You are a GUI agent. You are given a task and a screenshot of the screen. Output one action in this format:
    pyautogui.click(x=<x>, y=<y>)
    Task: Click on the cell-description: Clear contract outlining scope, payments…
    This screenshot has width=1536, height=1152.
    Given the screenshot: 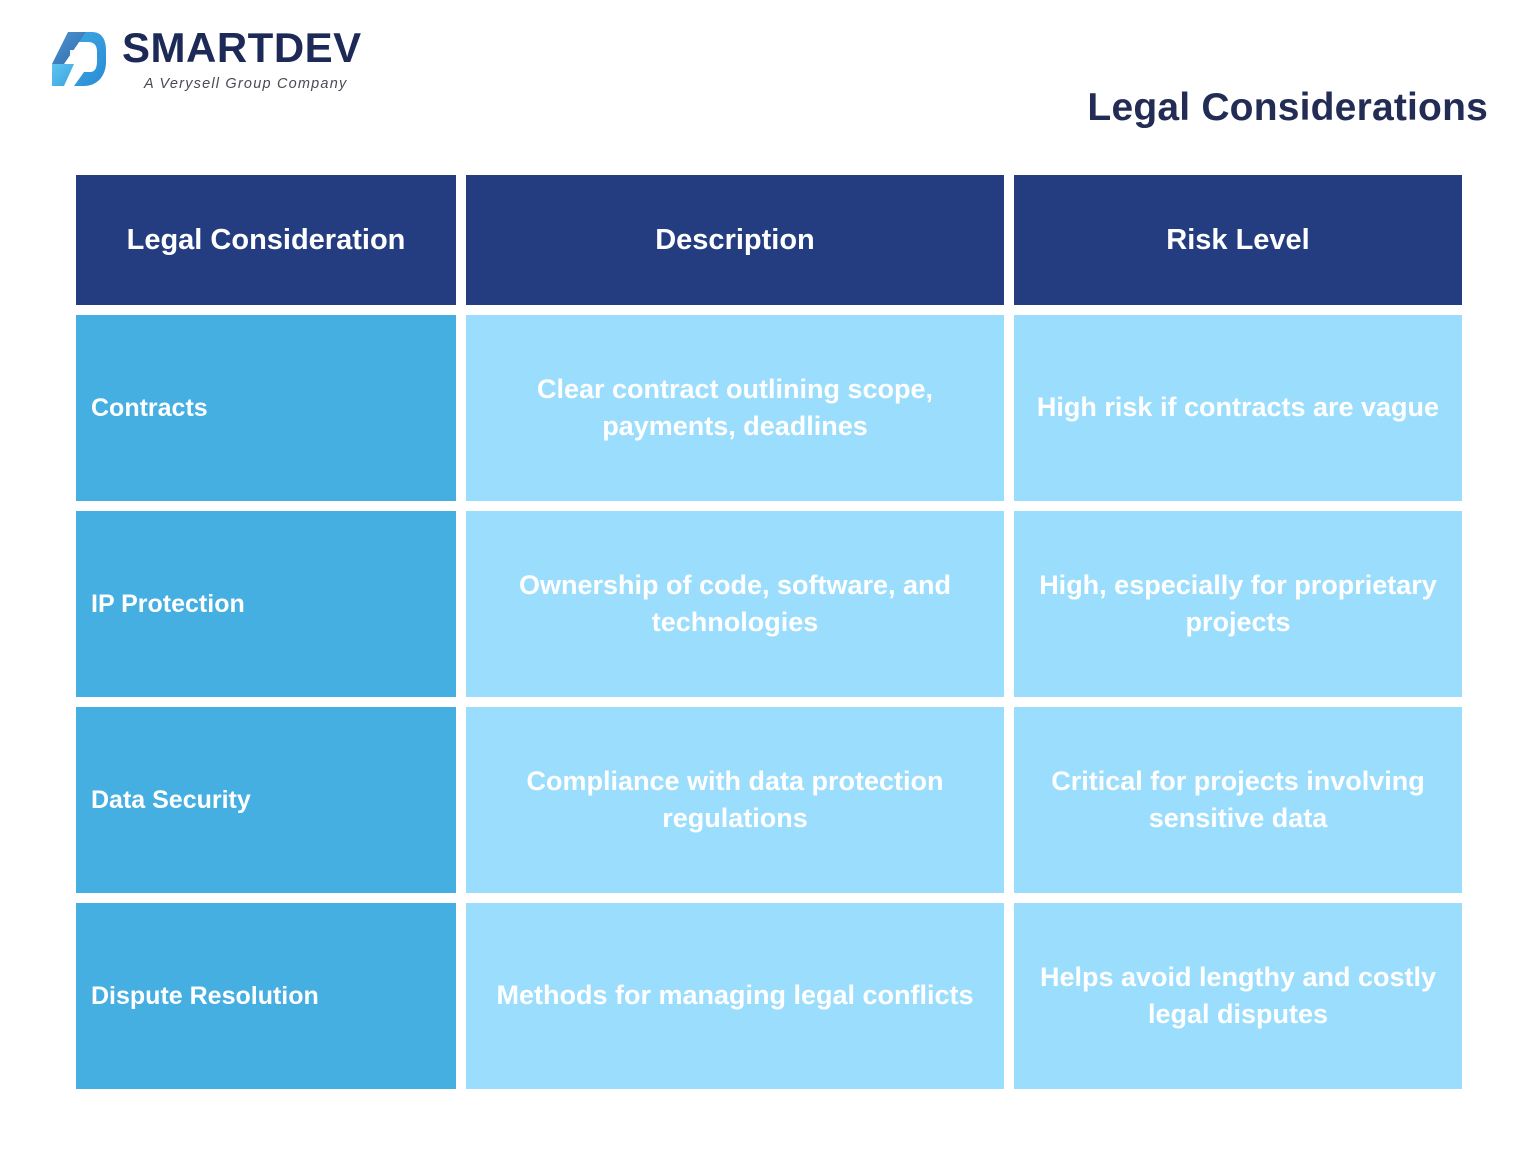 What is the action you would take?
    pyautogui.click(x=735, y=408)
    